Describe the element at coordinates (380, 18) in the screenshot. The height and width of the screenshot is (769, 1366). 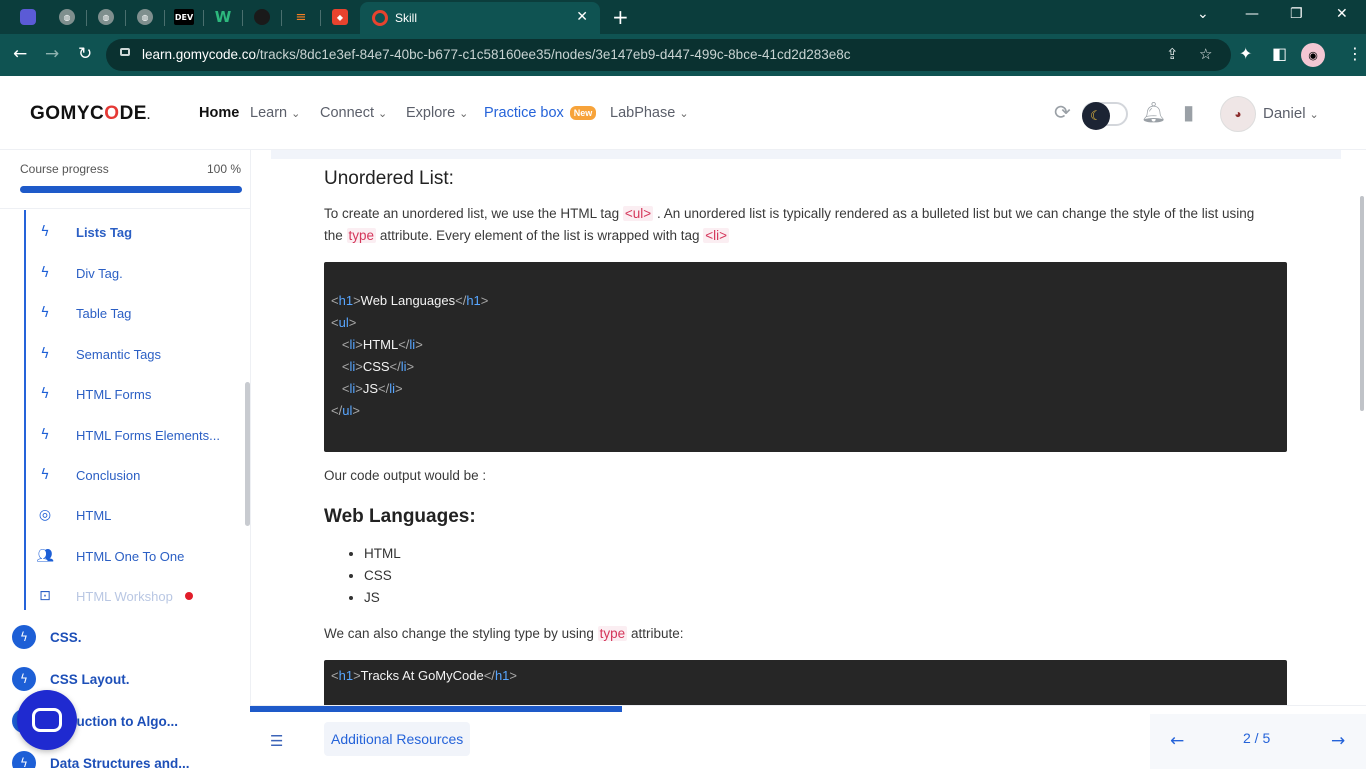
I see `skill-favicon-icon` at that location.